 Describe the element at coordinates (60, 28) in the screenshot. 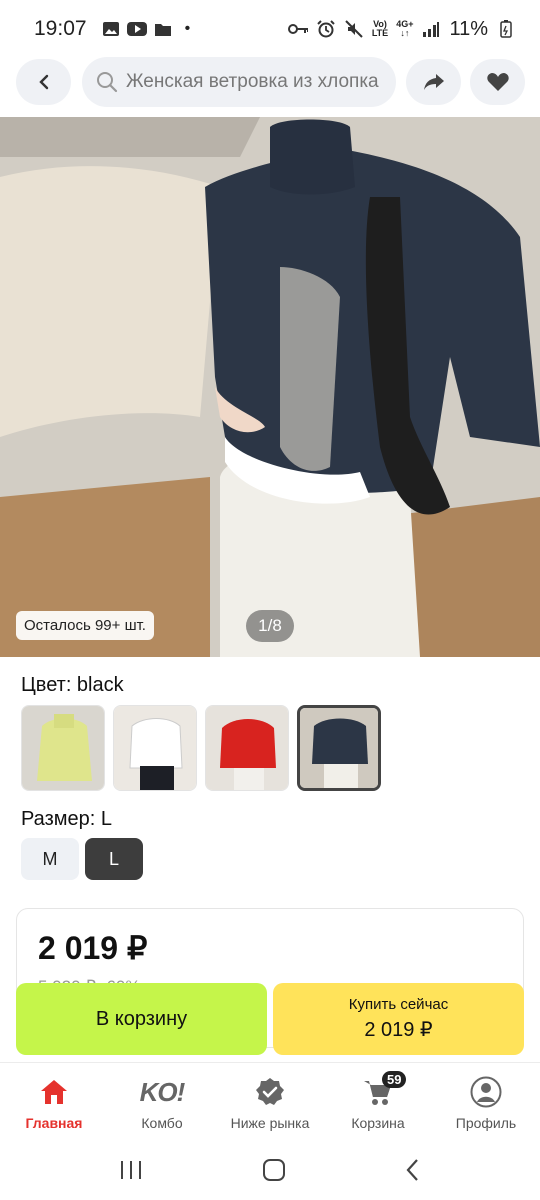

I see `status-time: 19:07` at that location.